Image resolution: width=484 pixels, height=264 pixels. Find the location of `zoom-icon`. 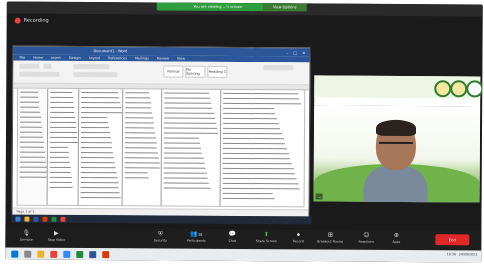

zoom-icon is located at coordinates (67, 254).